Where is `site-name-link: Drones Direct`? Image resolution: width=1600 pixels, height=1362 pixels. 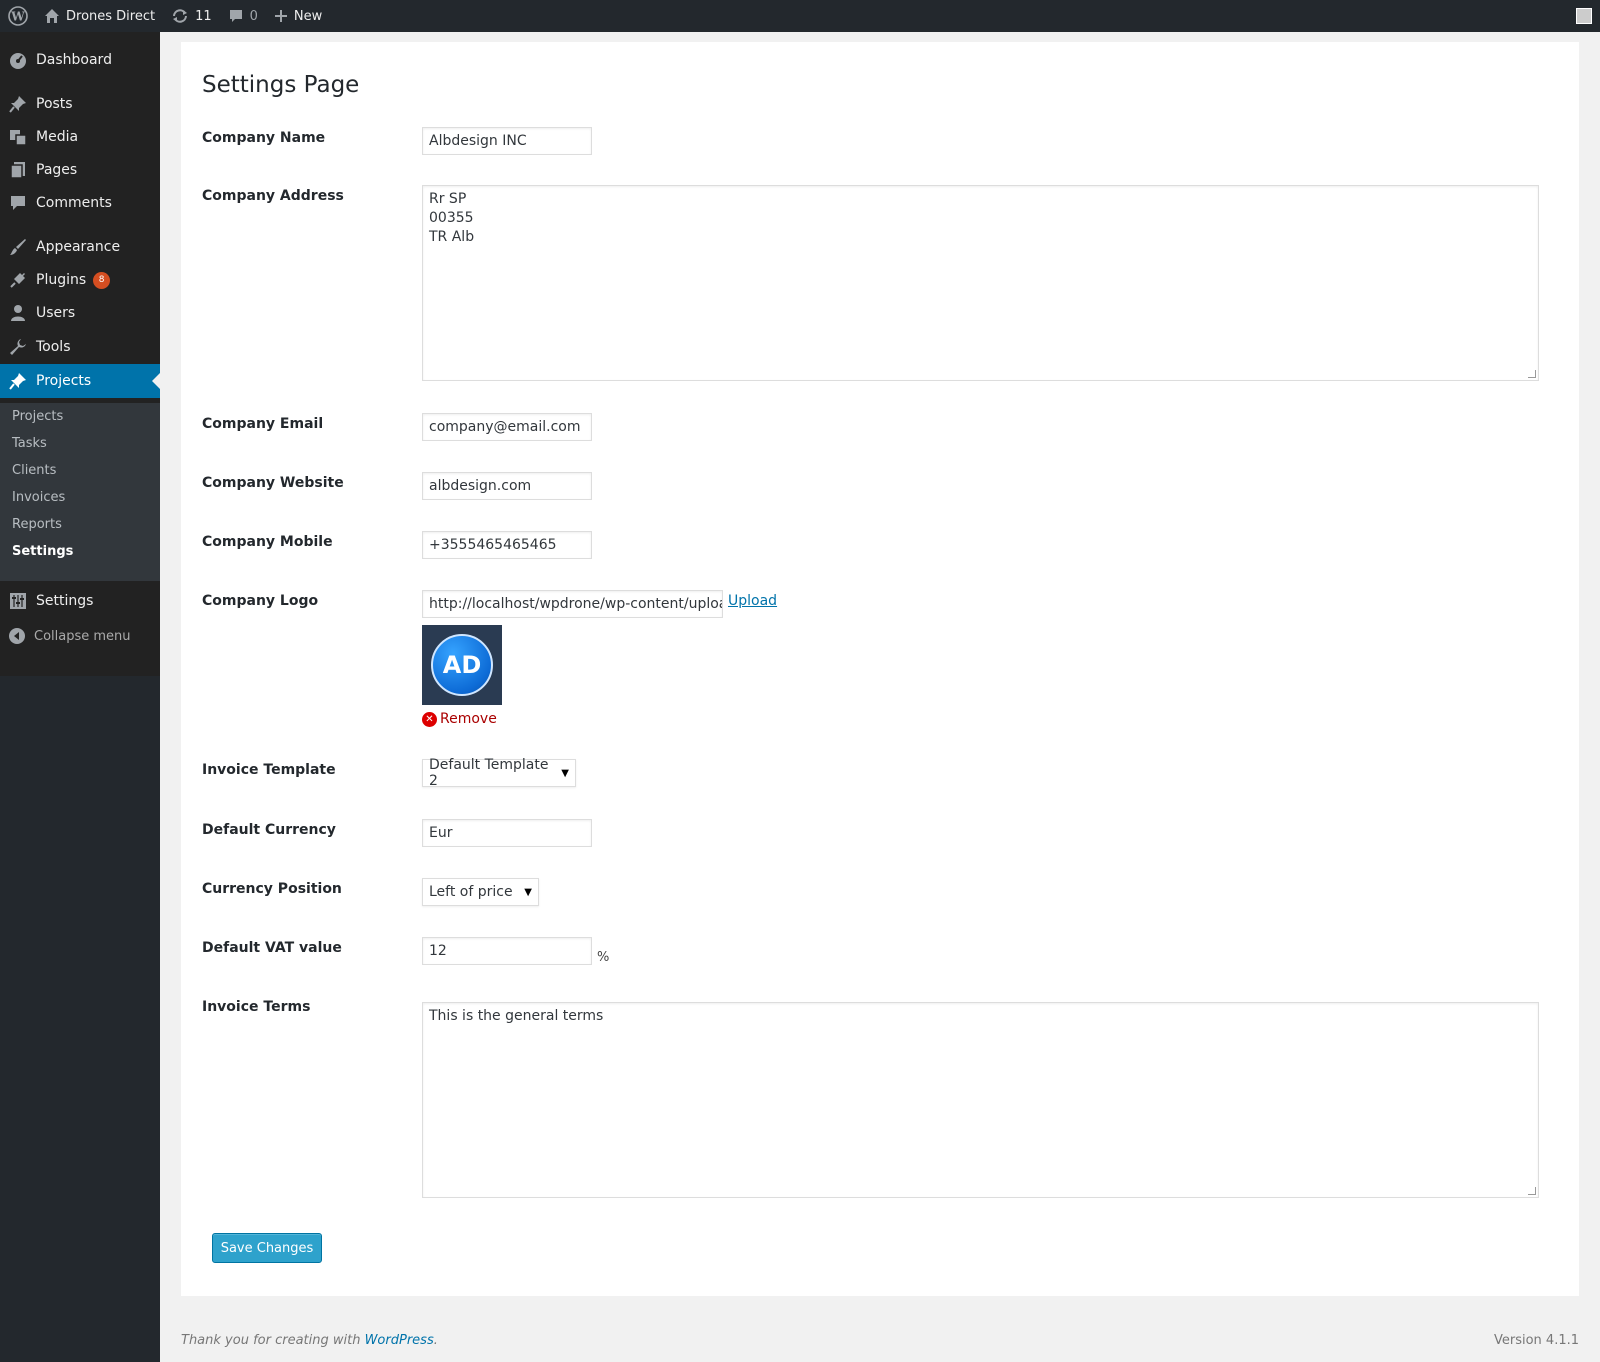
site-name-link: Drones Direct is located at coordinates (99, 16).